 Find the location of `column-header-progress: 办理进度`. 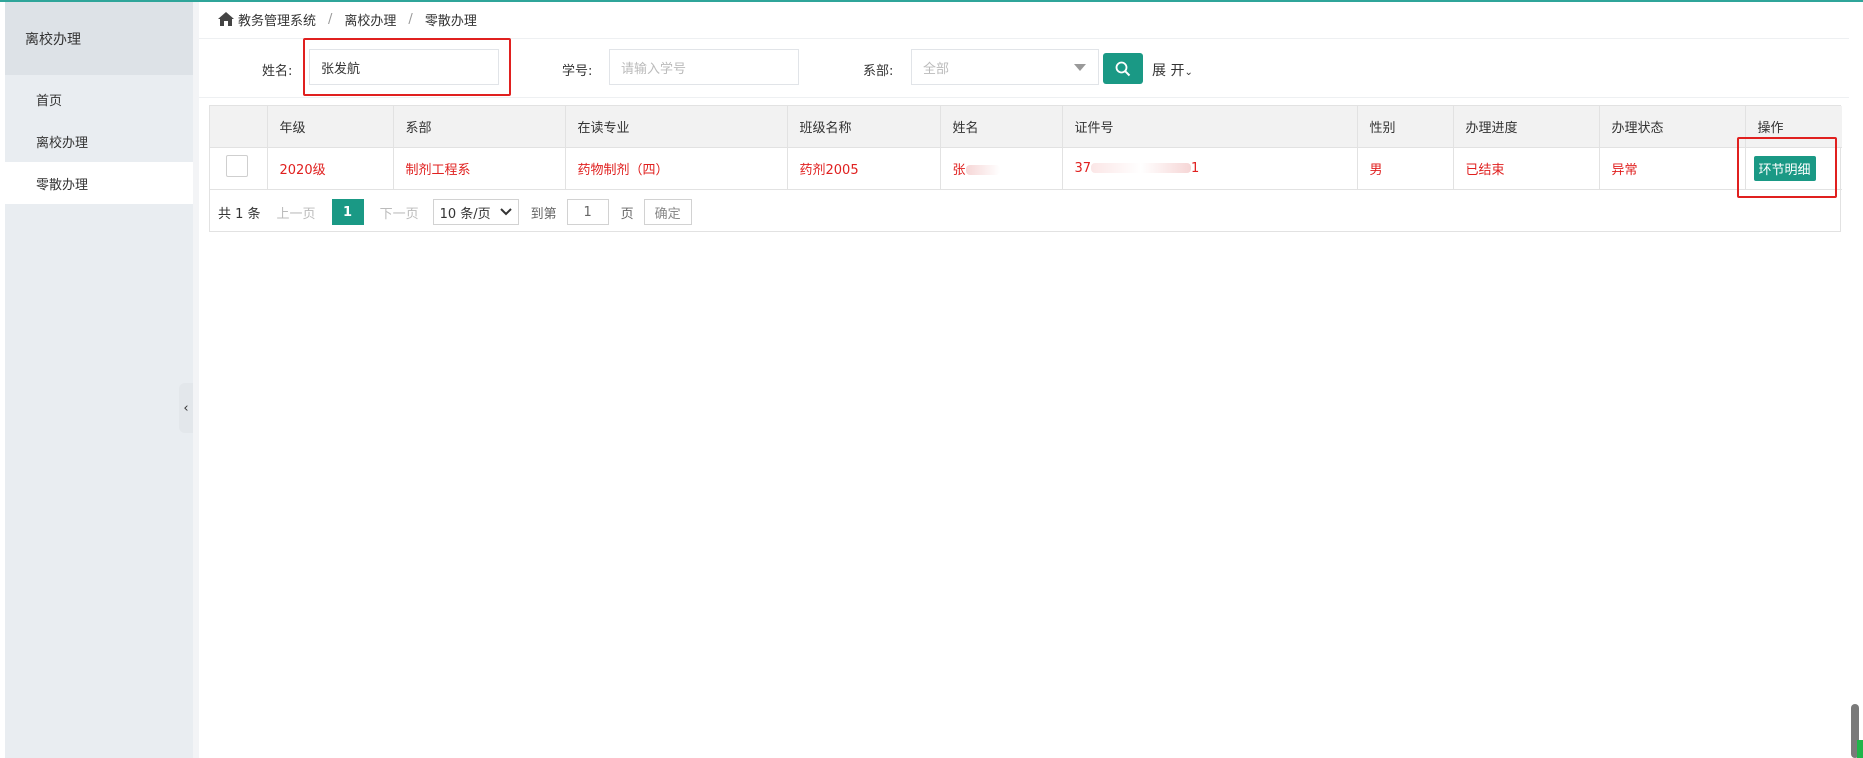

column-header-progress: 办理进度 is located at coordinates (1526, 127).